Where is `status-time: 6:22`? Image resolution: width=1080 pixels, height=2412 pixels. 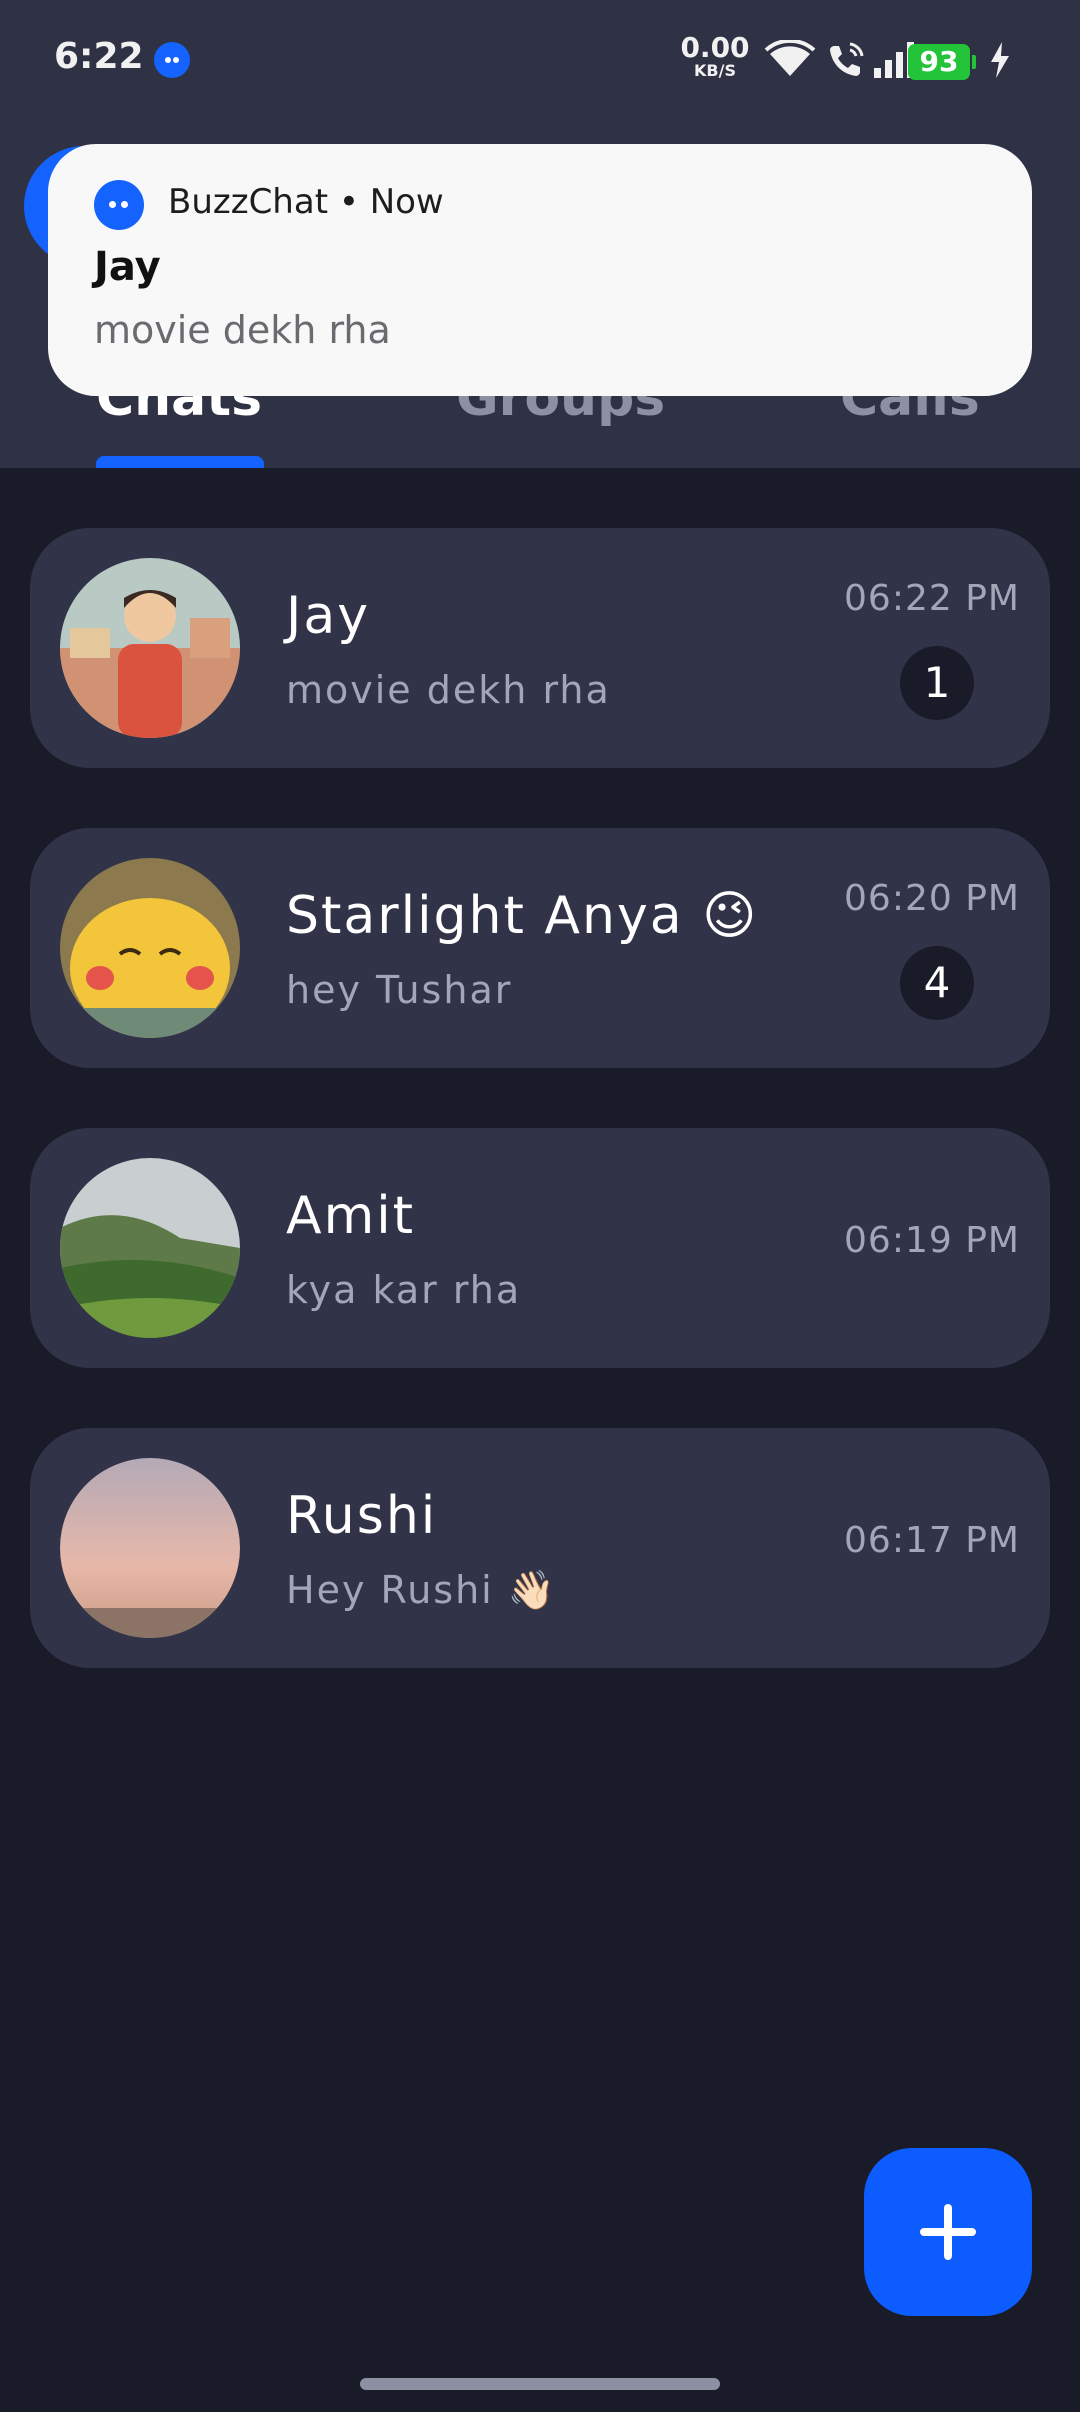
status-time: 6:22 is located at coordinates (99, 56).